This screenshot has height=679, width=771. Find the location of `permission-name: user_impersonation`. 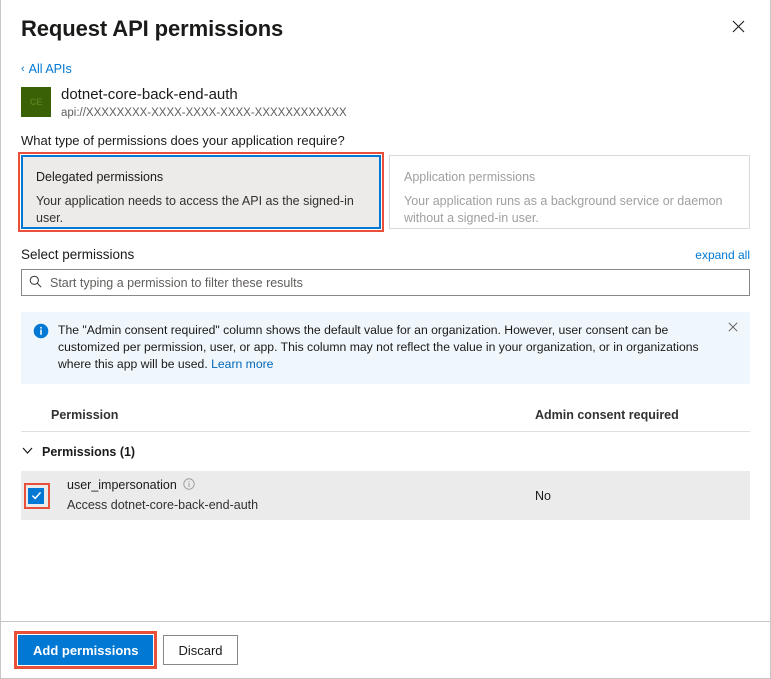

permission-name: user_impersonation is located at coordinates (122, 485).